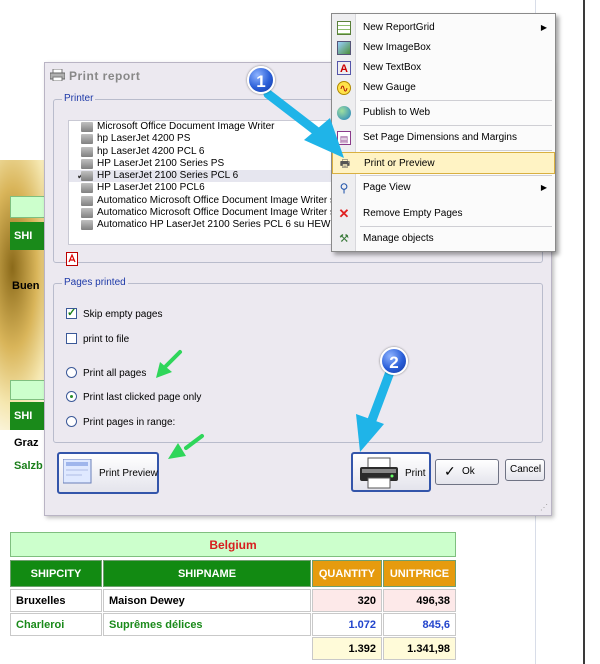  I want to click on step-1-badge: 1, so click(261, 80).